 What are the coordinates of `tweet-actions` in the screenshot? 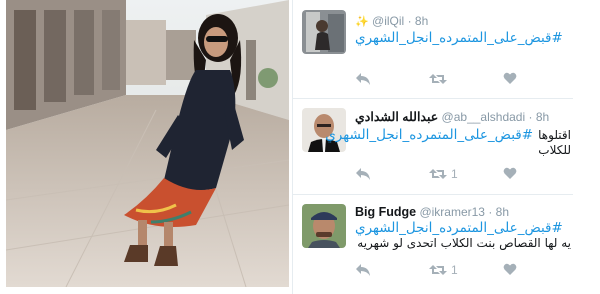 It's located at (460, 81).